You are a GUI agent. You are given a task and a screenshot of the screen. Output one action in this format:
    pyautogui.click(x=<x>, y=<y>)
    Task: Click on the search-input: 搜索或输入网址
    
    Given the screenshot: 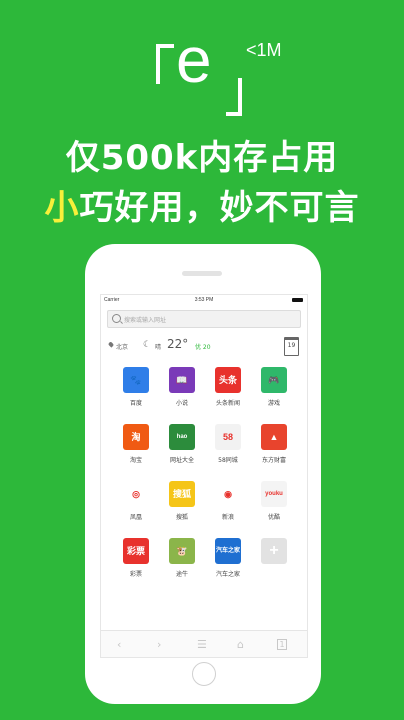 What is the action you would take?
    pyautogui.click(x=204, y=319)
    